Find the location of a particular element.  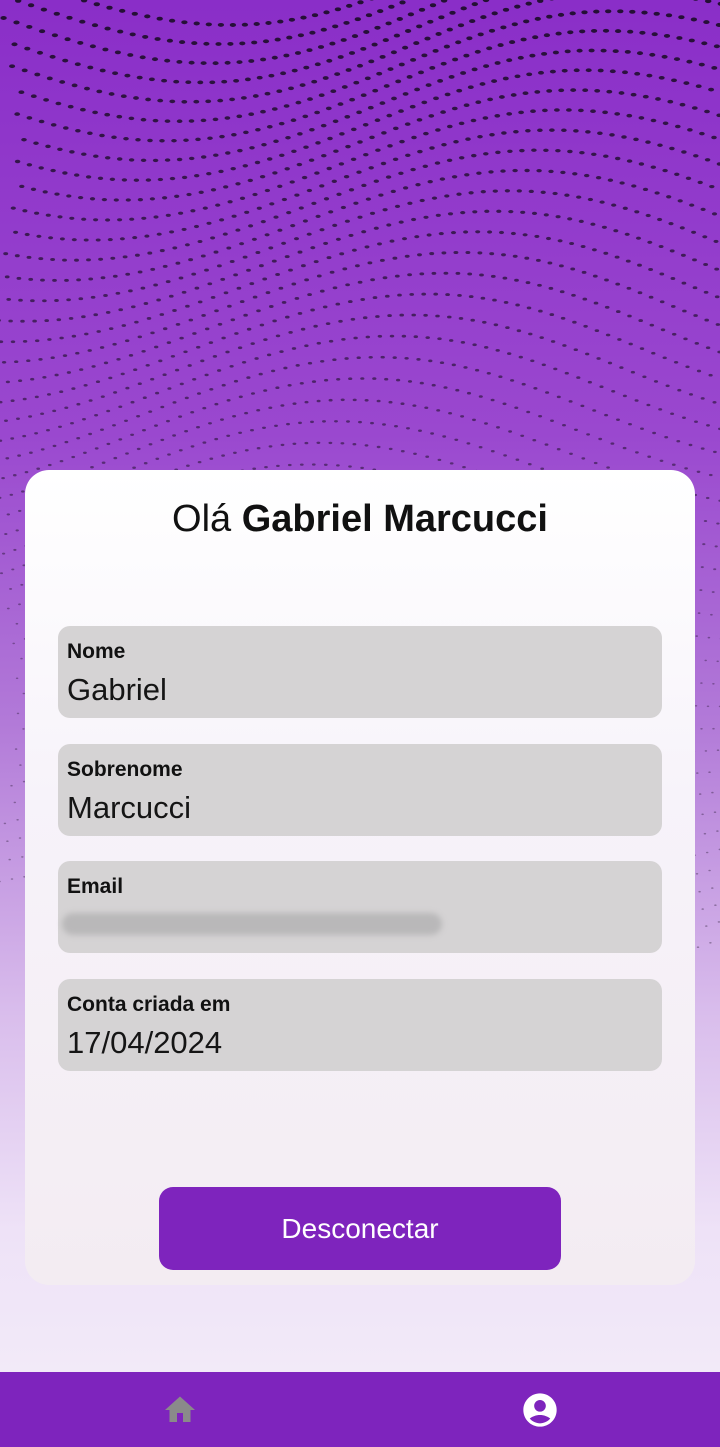

home-icon is located at coordinates (180, 1409).